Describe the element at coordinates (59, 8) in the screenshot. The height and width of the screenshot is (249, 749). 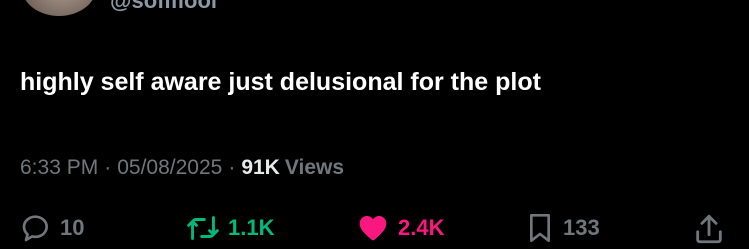
I see `avatar` at that location.